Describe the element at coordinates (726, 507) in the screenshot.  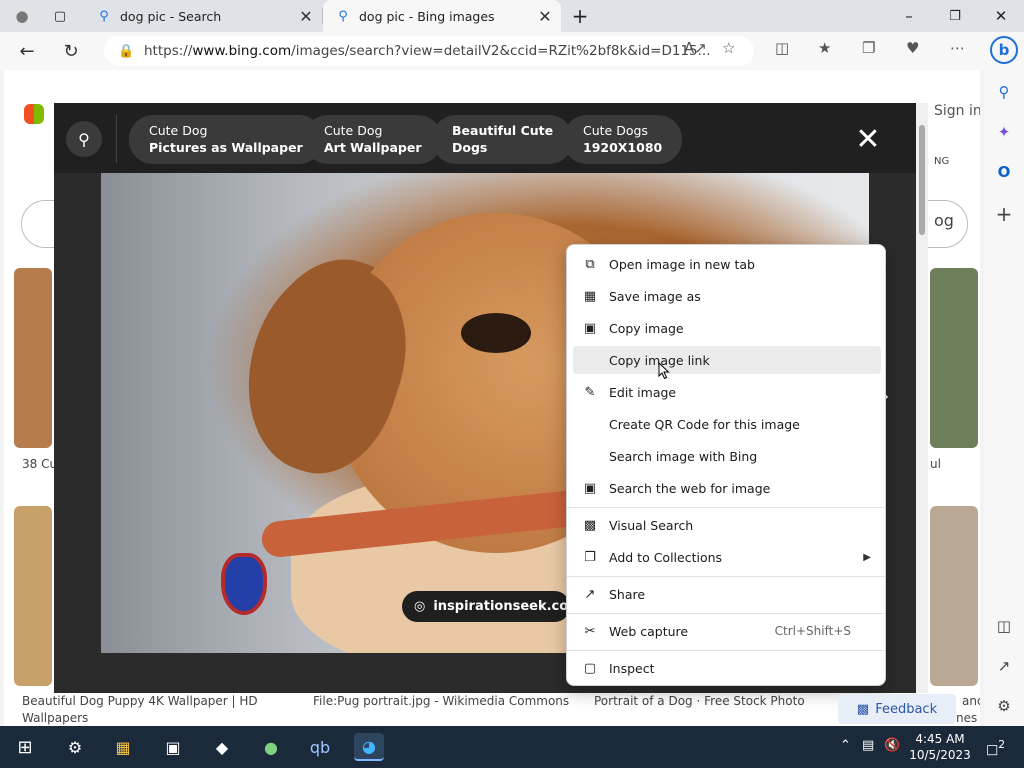
I see `menu-separator` at that location.